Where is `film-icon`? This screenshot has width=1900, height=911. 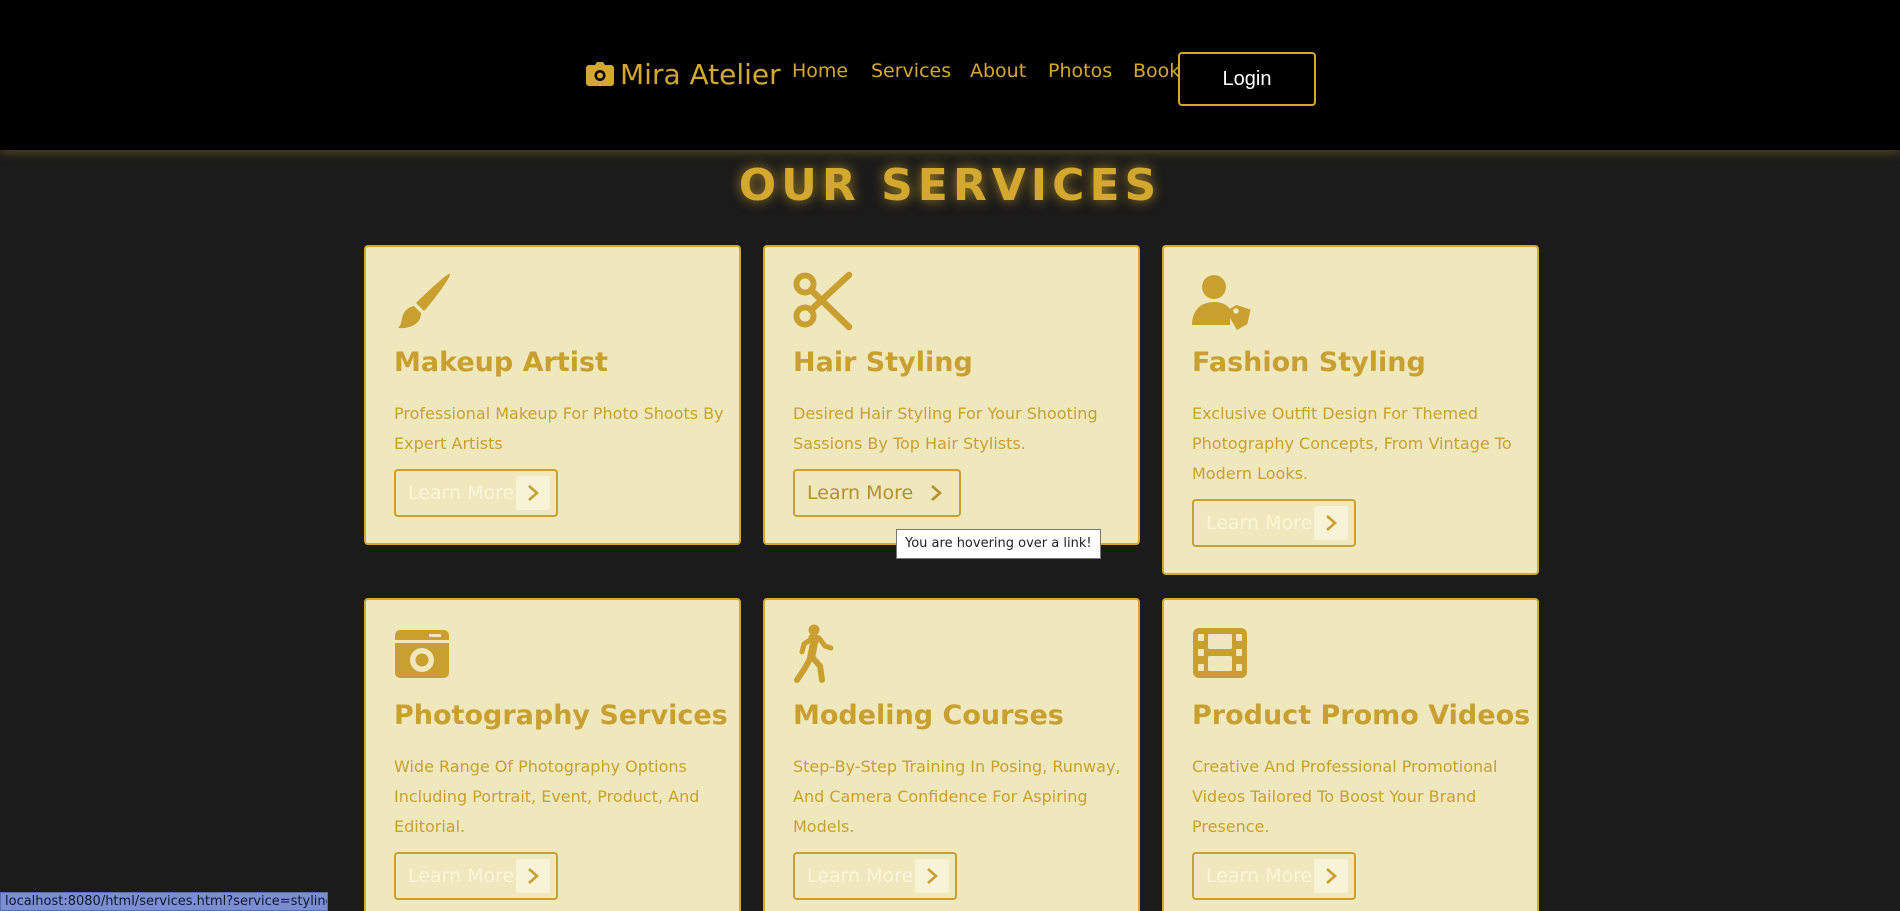
film-icon is located at coordinates (1220, 653).